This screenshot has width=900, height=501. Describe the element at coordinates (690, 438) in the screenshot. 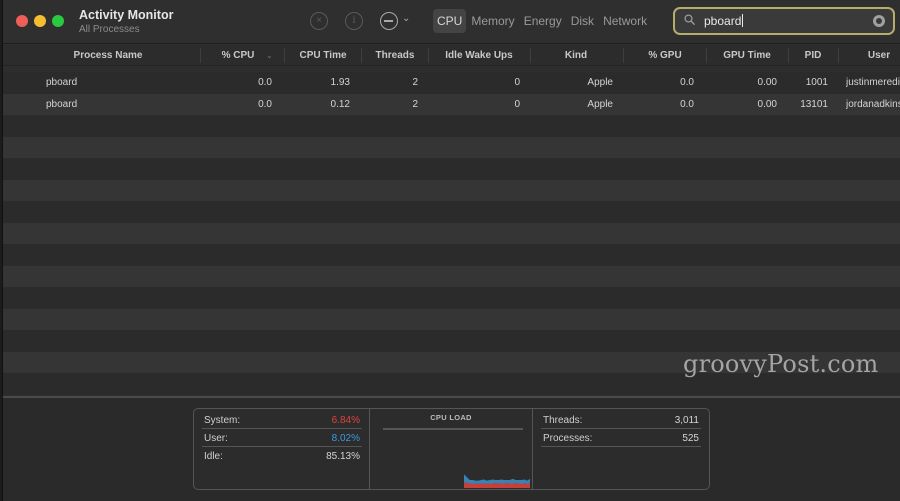

I see `processes-value: 525` at that location.